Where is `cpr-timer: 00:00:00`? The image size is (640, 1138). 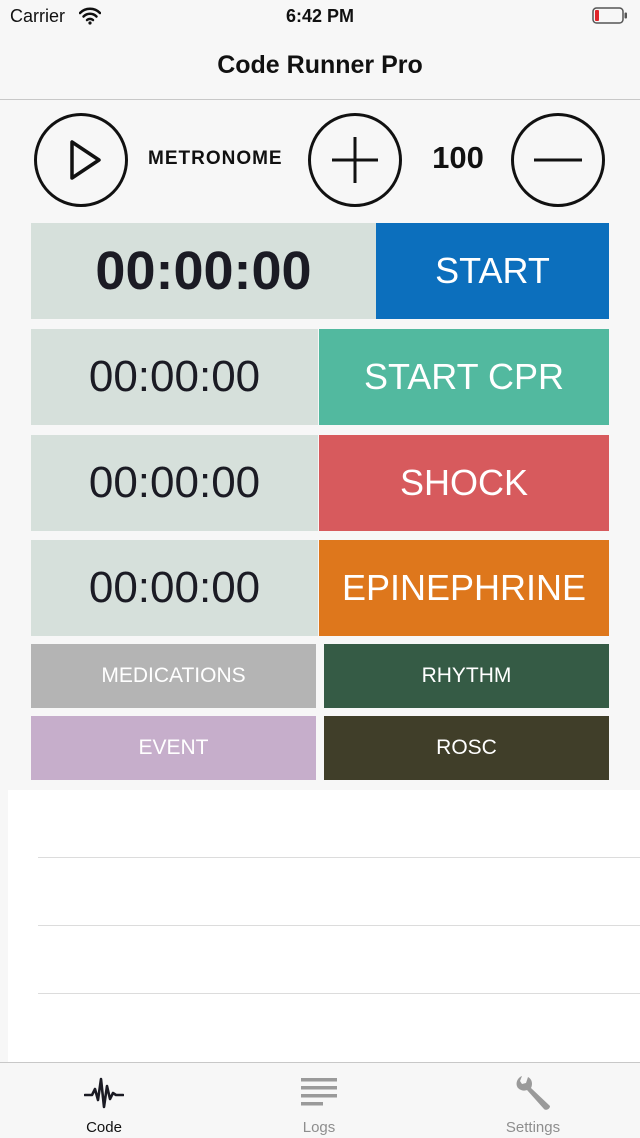
cpr-timer: 00:00:00 is located at coordinates (174, 377).